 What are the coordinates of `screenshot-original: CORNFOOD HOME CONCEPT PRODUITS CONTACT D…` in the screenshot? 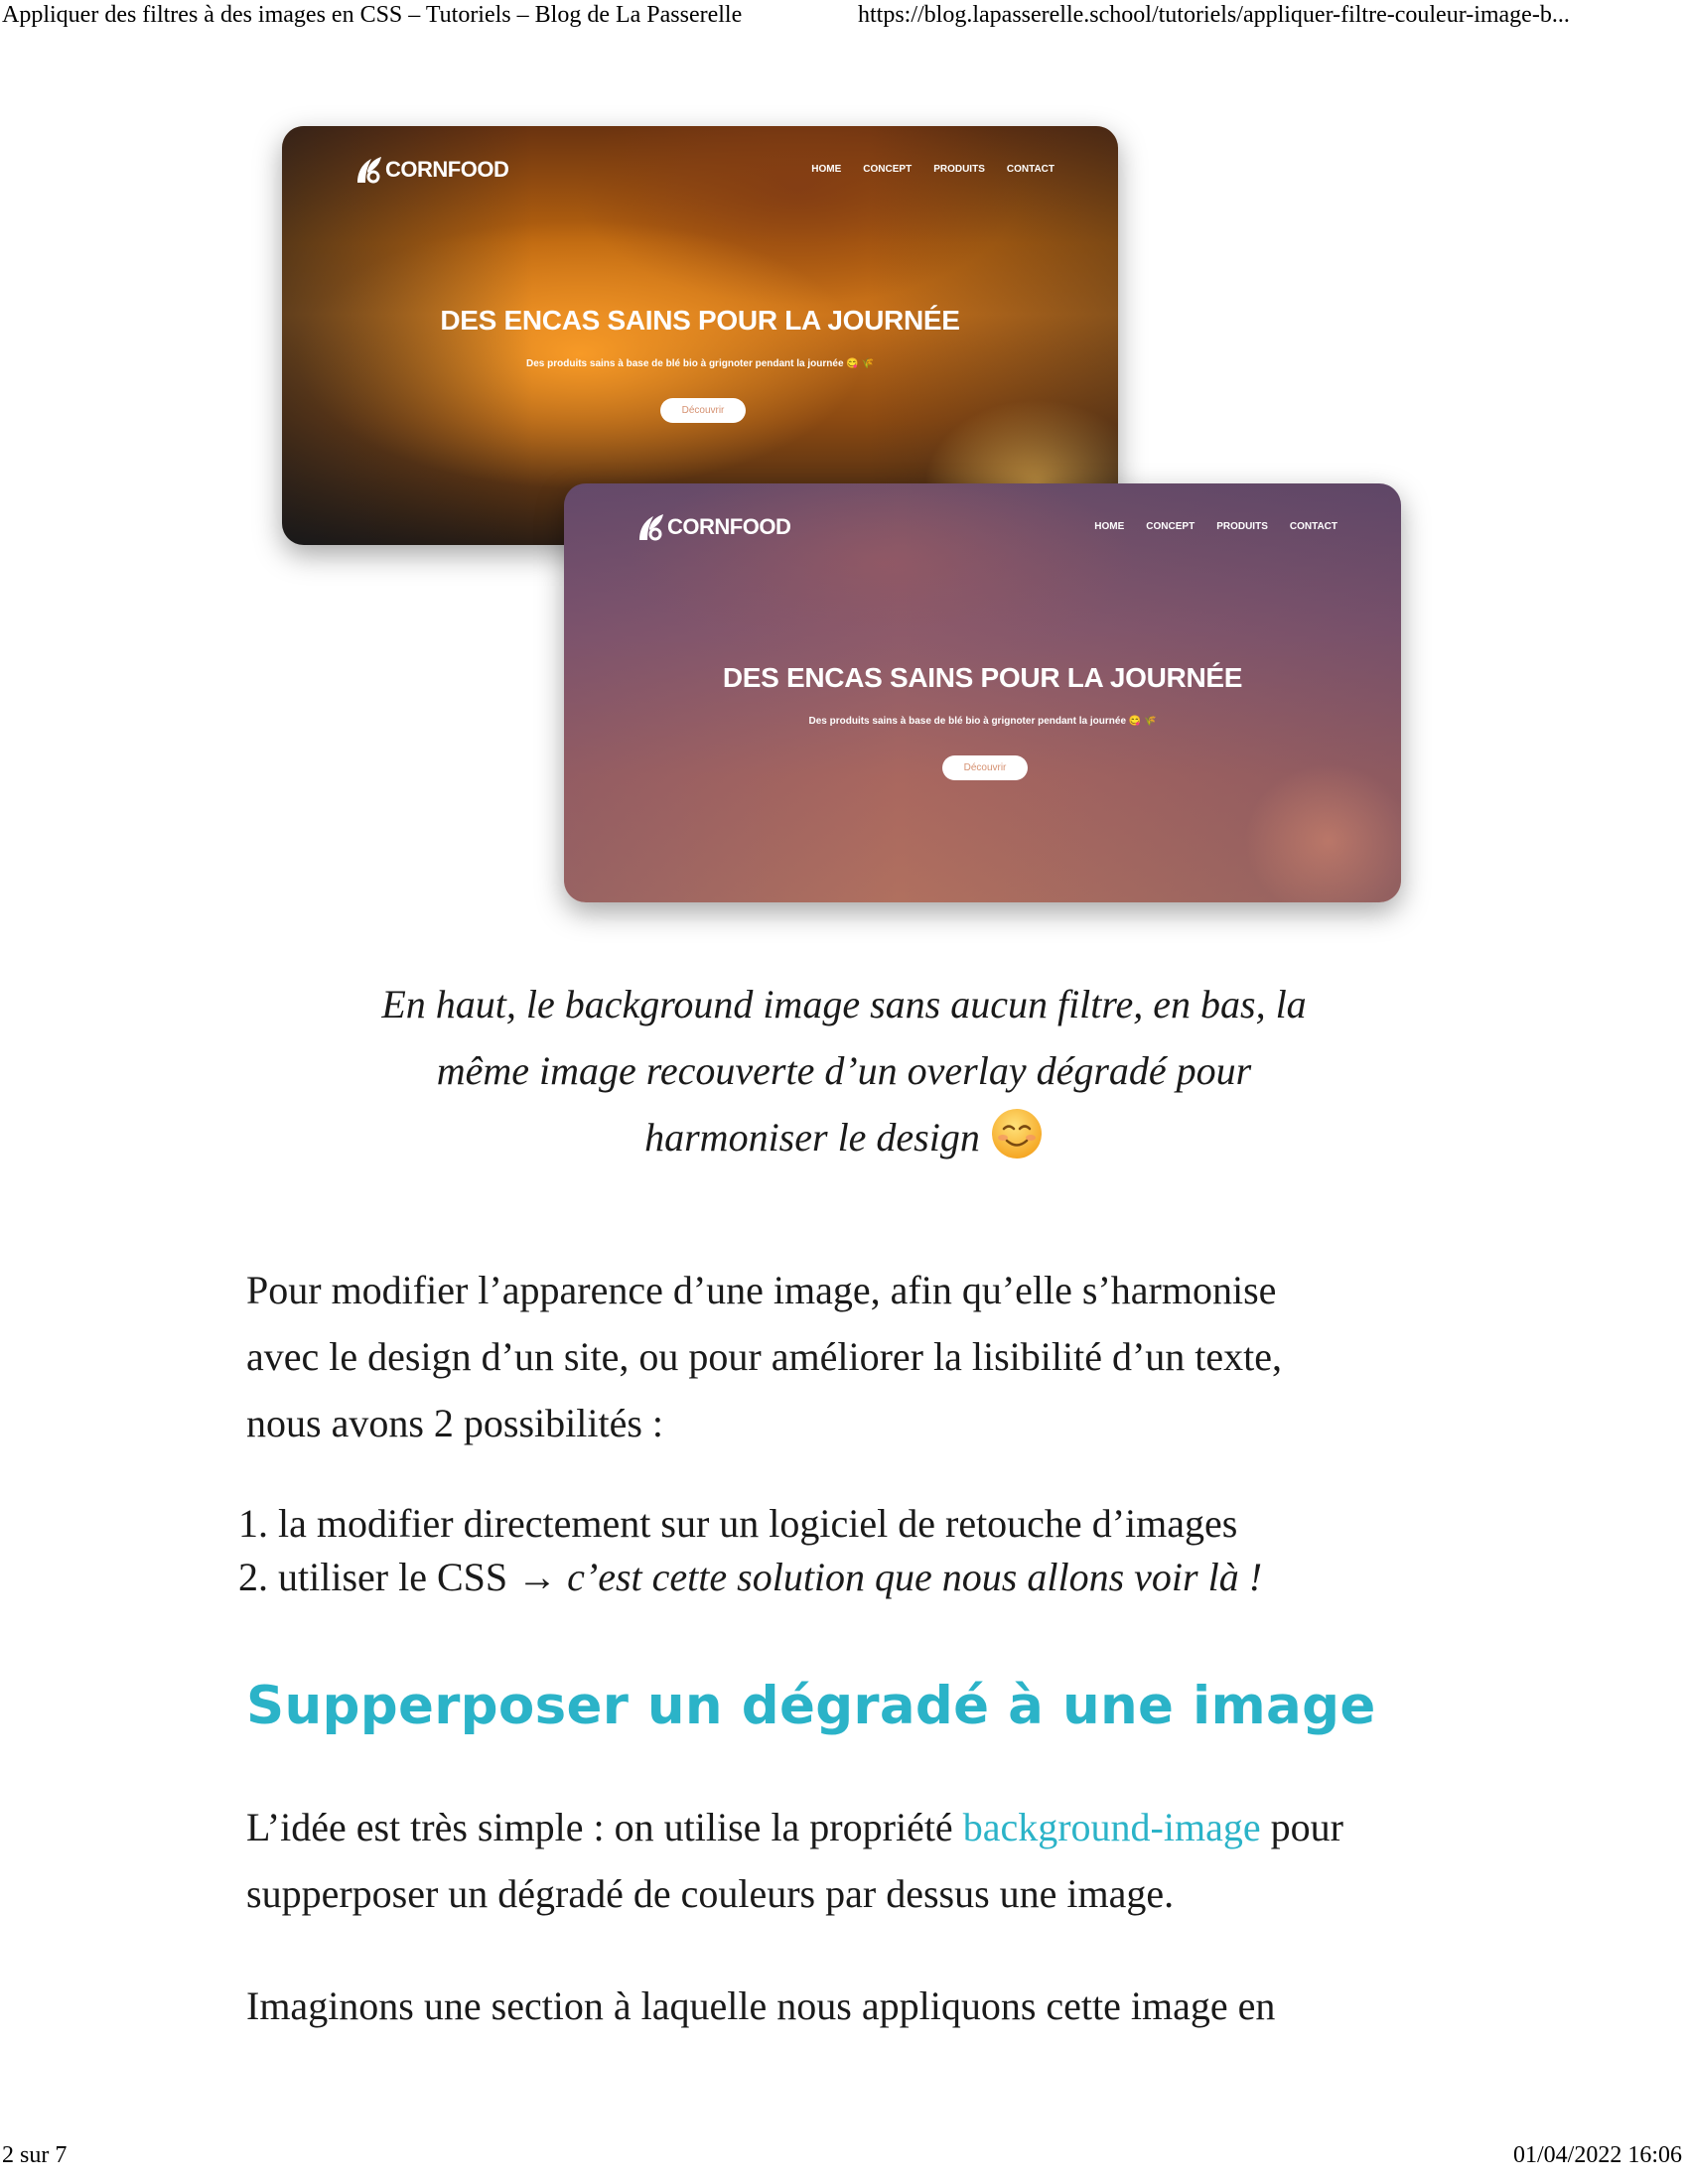 It's located at (700, 335).